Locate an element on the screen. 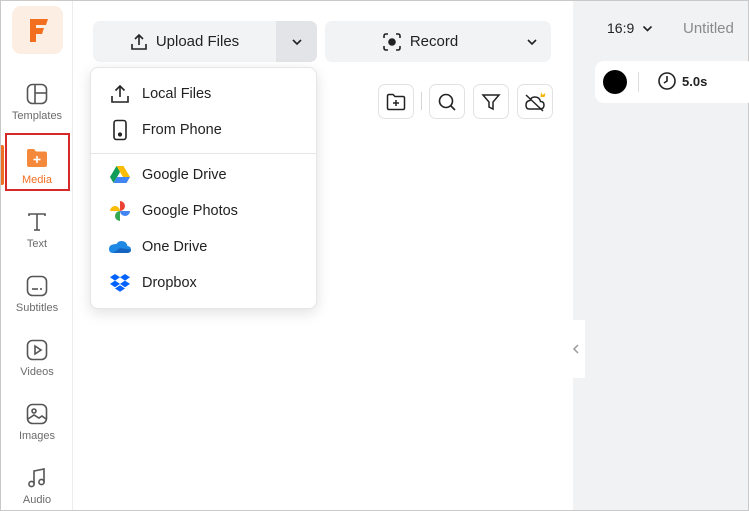 Image resolution: width=749 pixels, height=511 pixels. menu-item-label: From Phone is located at coordinates (182, 130).